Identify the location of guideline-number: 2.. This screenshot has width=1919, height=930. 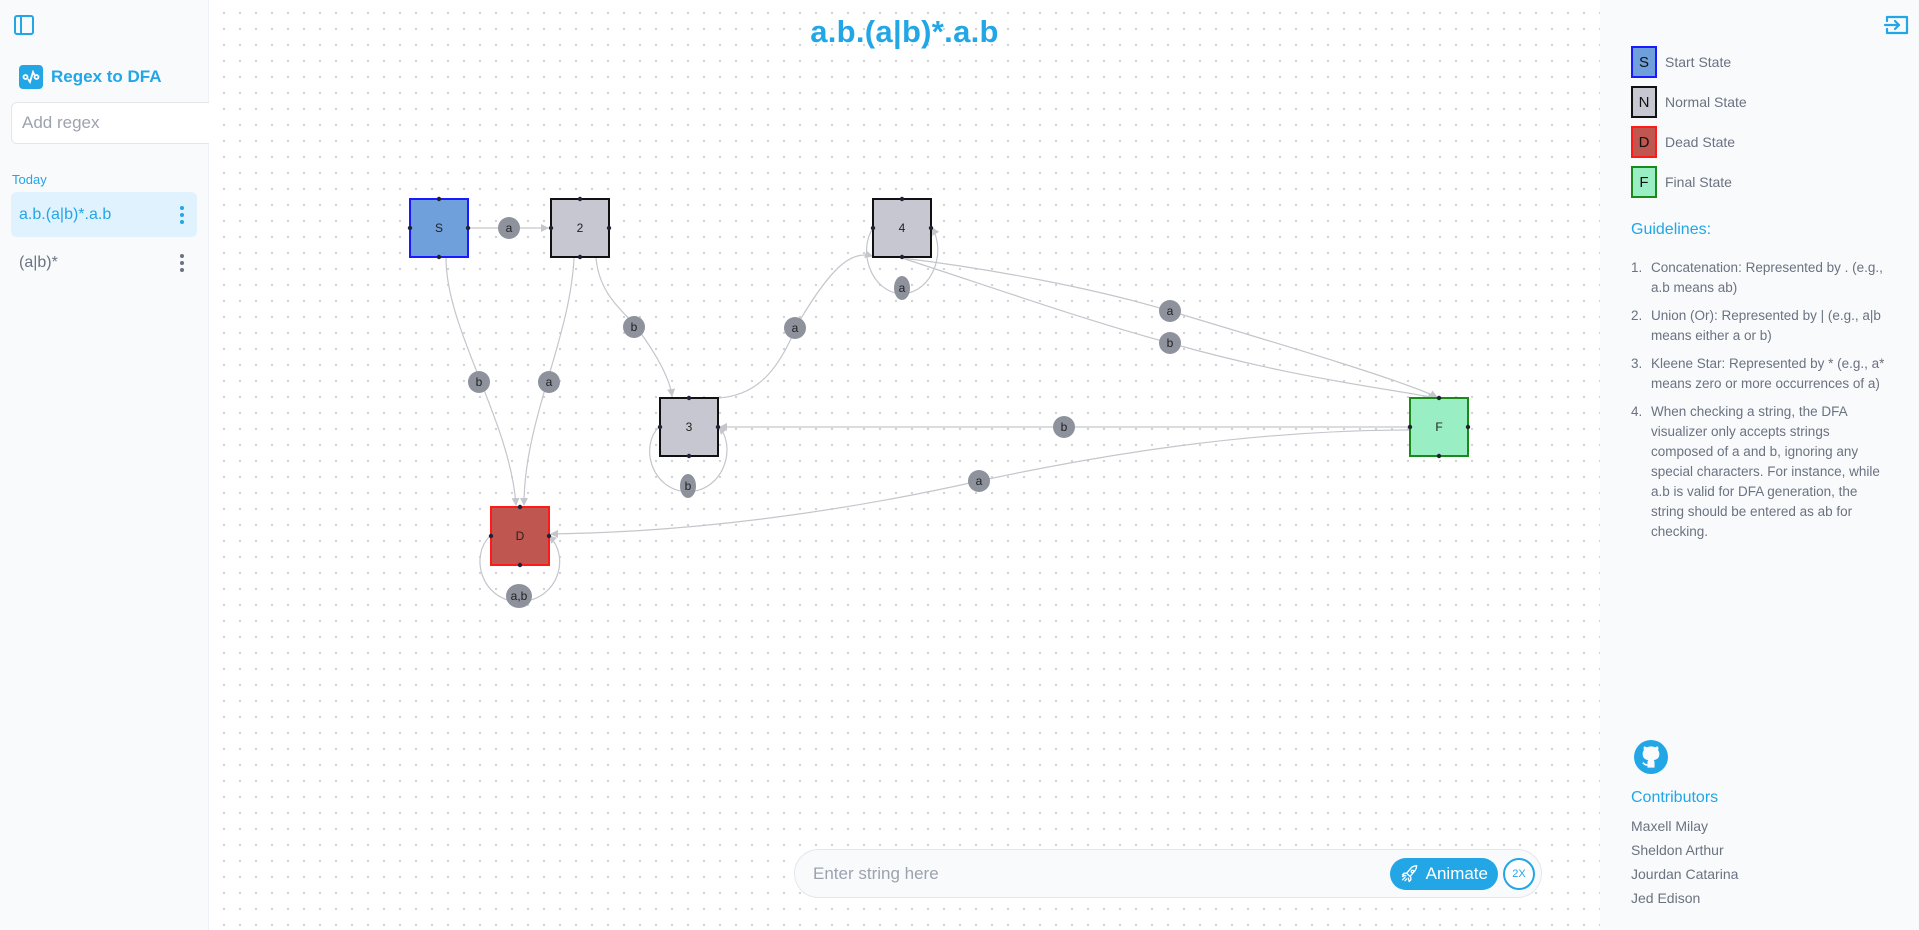
(1637, 315).